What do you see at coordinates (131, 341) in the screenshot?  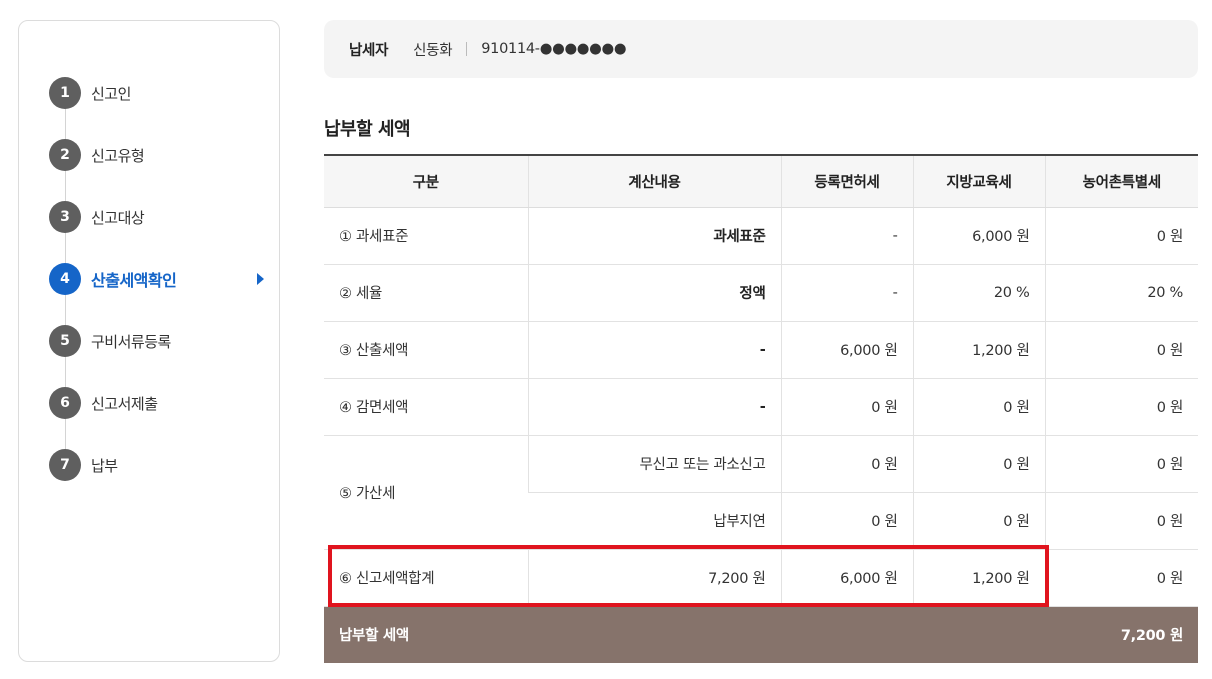 I see `step-label: 구비서류등록` at bounding box center [131, 341].